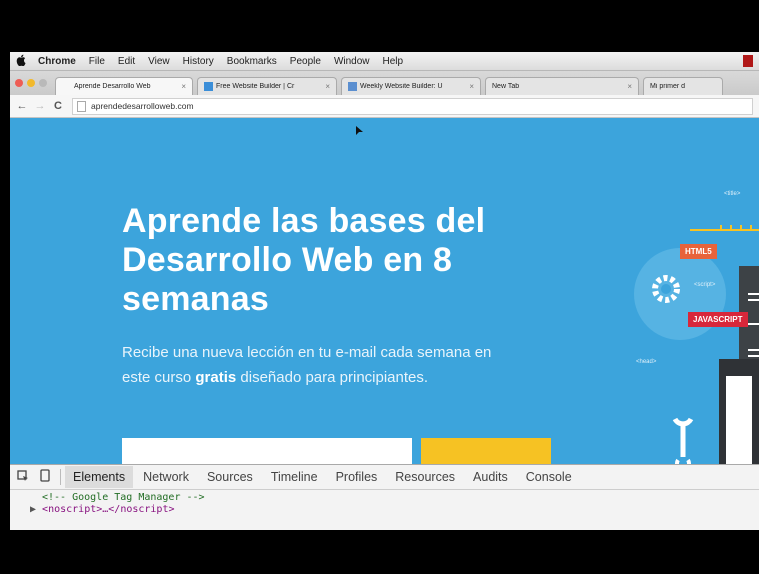  What do you see at coordinates (705, 285) in the screenshot?
I see `script-tag: <script>` at bounding box center [705, 285].